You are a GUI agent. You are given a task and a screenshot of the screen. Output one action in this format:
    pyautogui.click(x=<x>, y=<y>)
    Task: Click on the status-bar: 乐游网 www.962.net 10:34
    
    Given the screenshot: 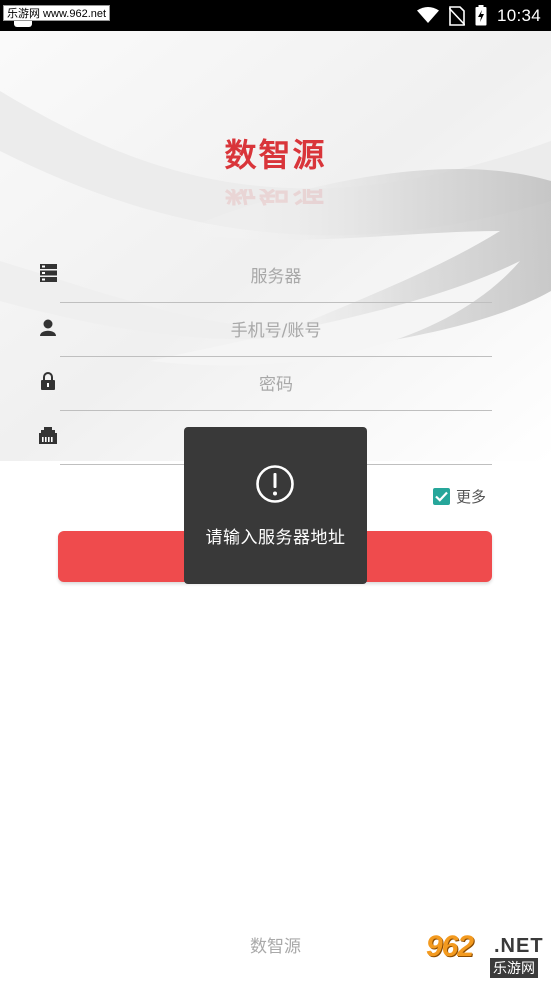 What is the action you would take?
    pyautogui.click(x=275, y=15)
    